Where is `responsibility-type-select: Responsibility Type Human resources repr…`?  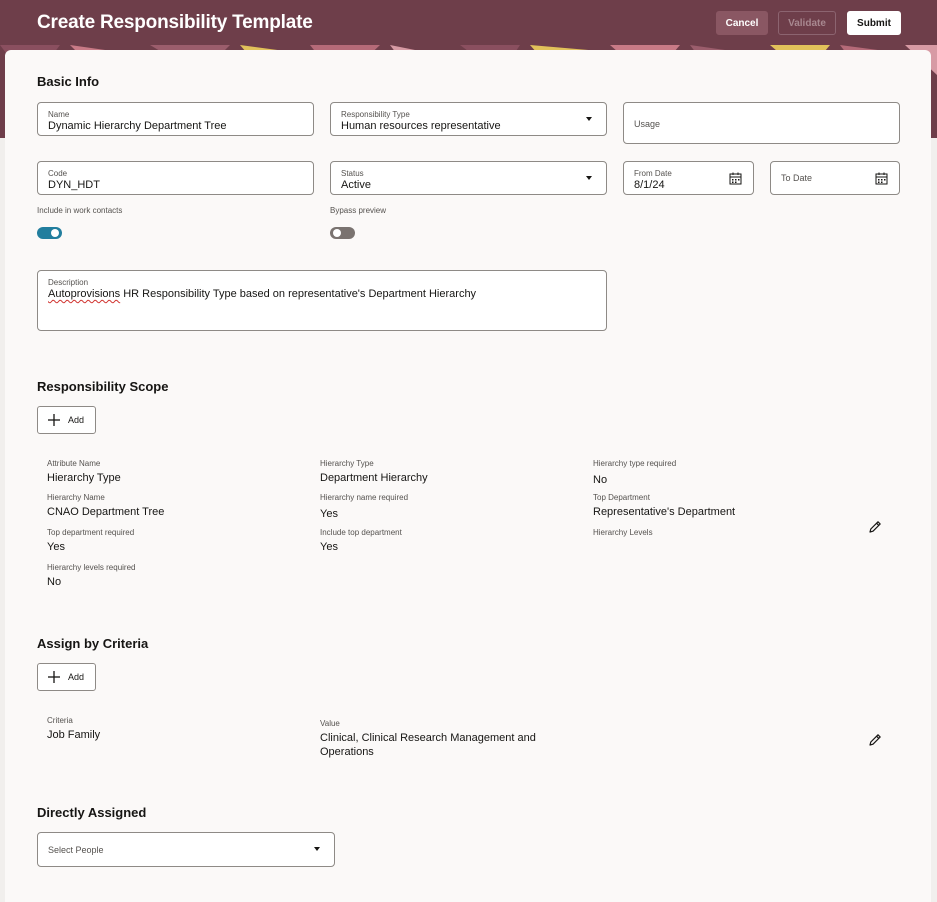
responsibility-type-select: Responsibility Type Human resources repr… is located at coordinates (468, 119).